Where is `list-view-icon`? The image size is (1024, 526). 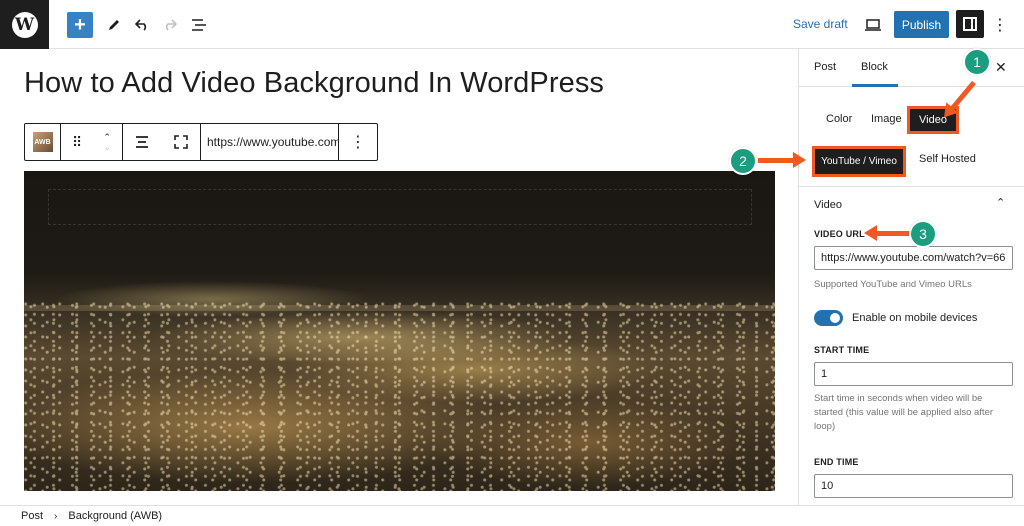 list-view-icon is located at coordinates (199, 25).